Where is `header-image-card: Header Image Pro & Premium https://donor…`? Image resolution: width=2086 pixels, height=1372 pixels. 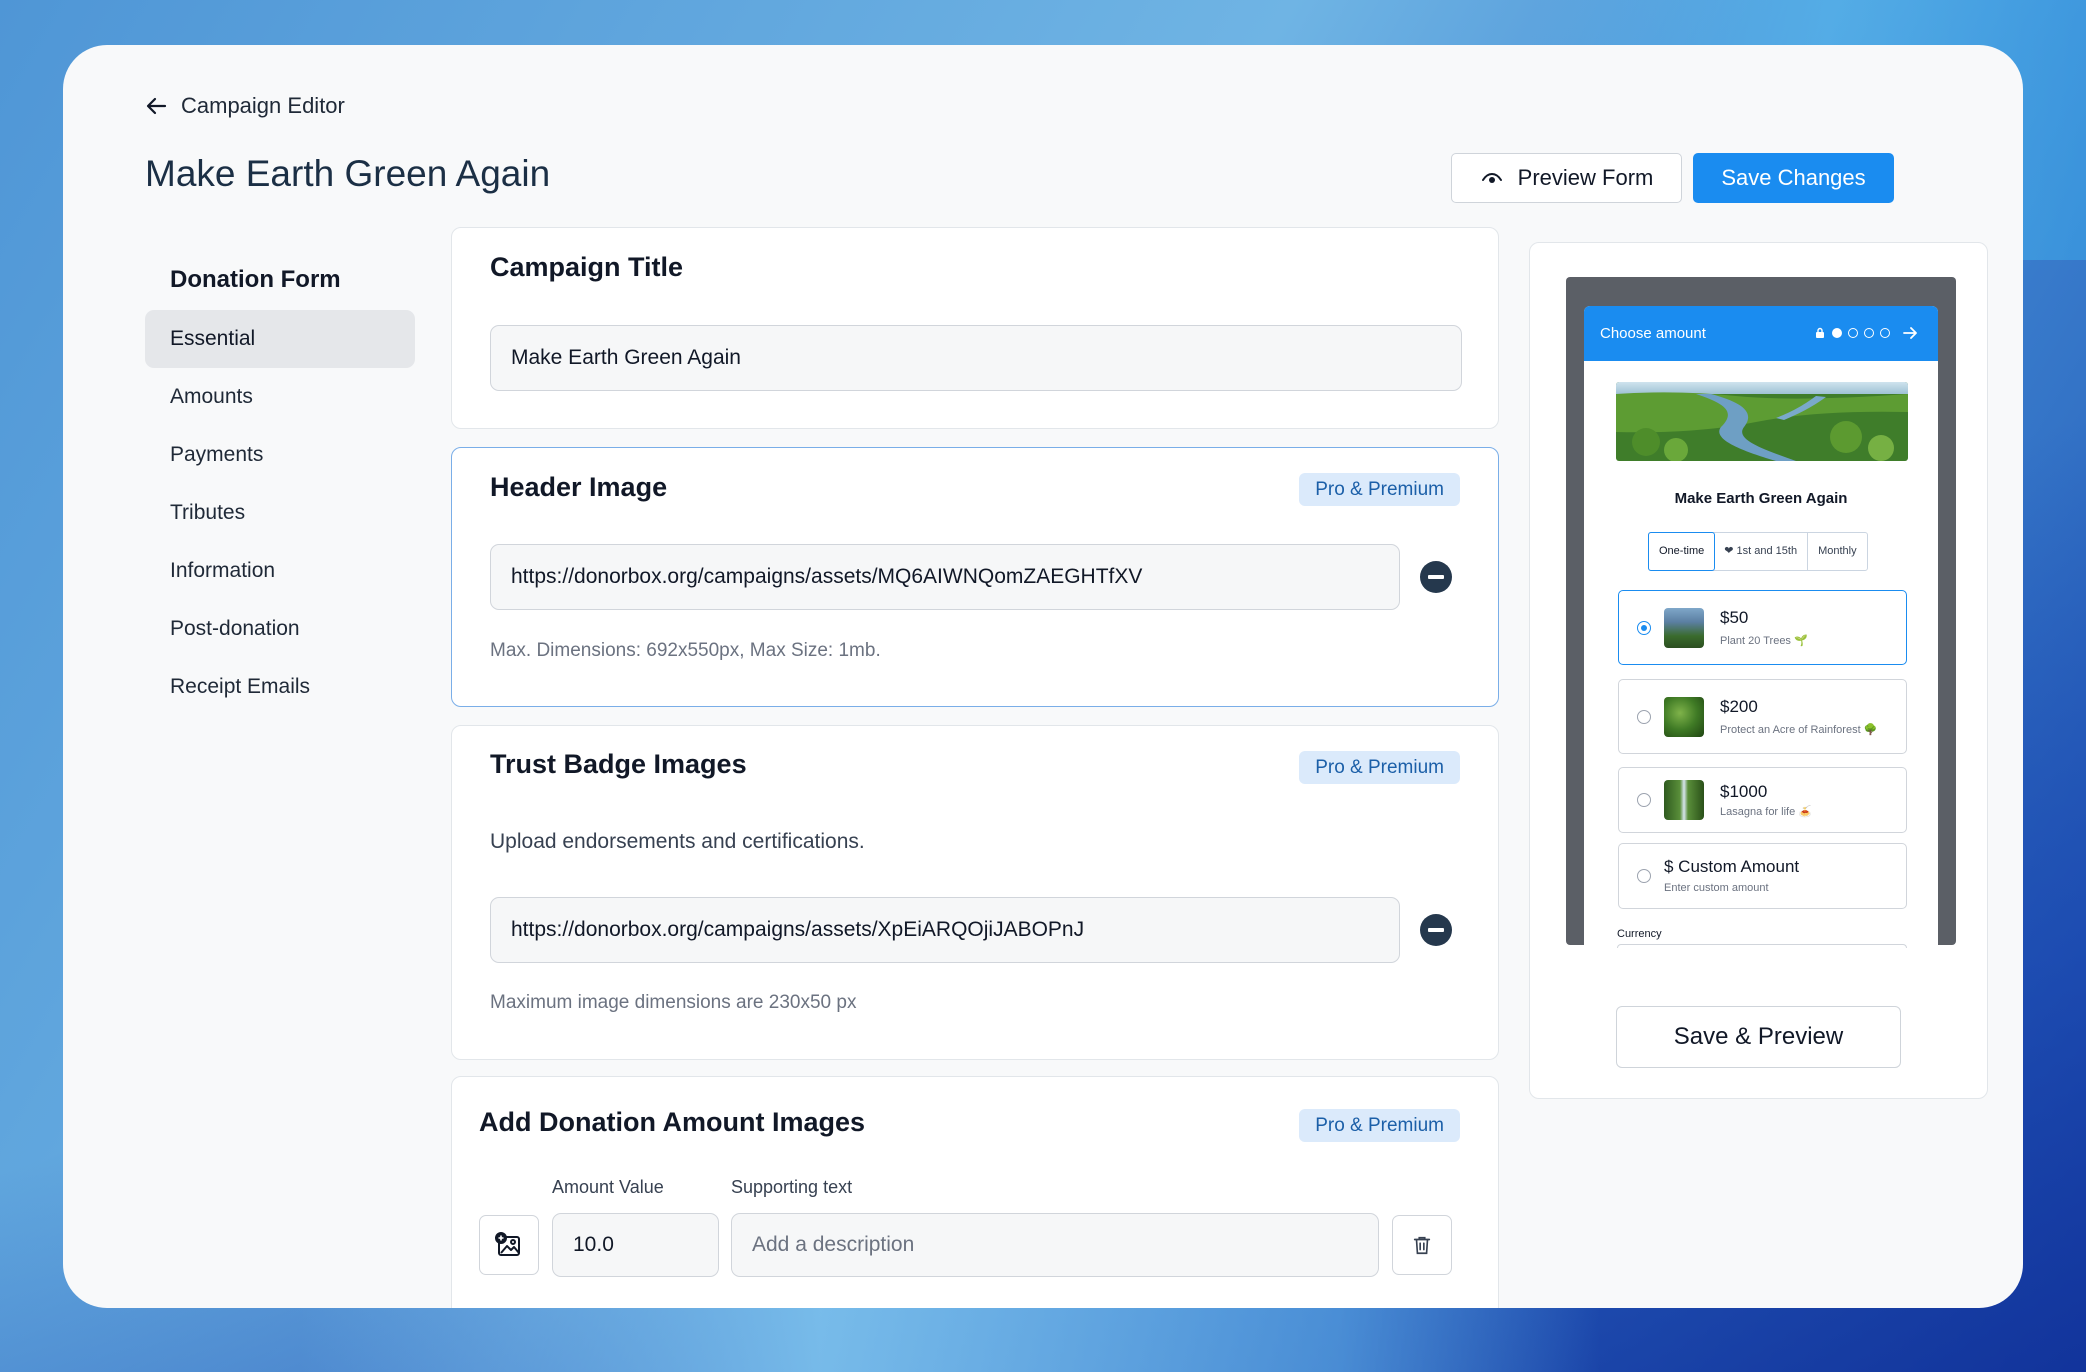 header-image-card: Header Image Pro & Premium https://donor… is located at coordinates (975, 577).